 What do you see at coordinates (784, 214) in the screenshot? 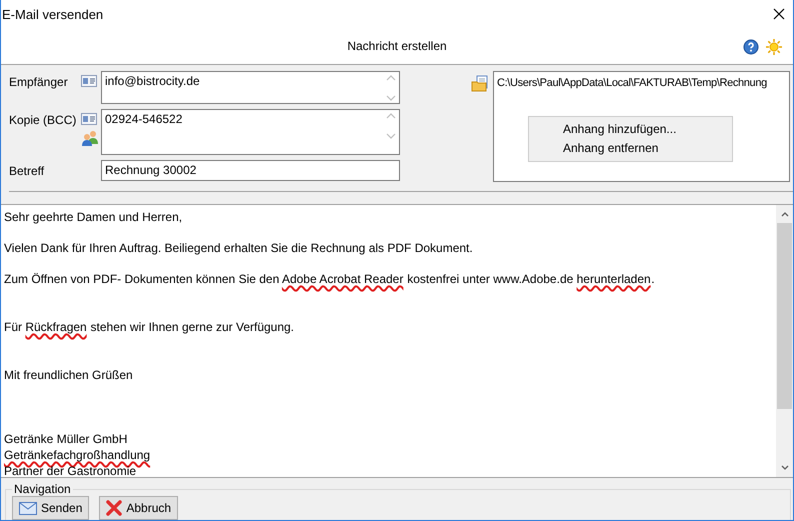
I see `scroll-up-icon` at bounding box center [784, 214].